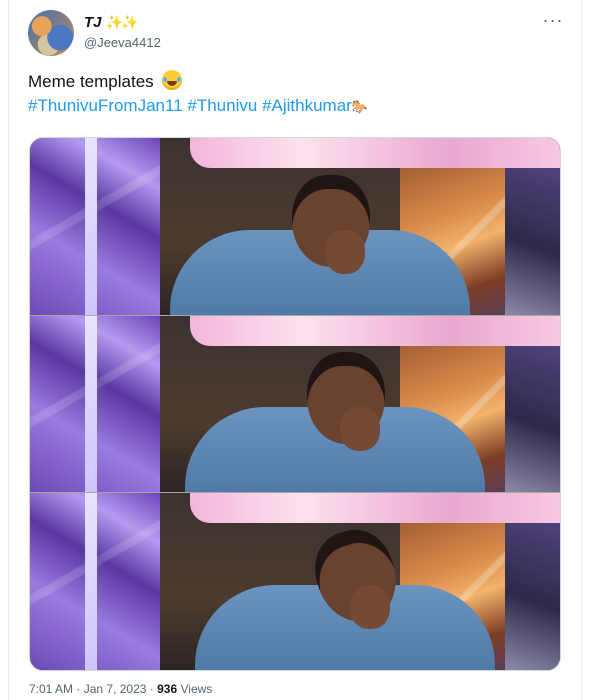 Image resolution: width=600 pixels, height=700 pixels. What do you see at coordinates (222, 105) in the screenshot?
I see `hashtag-thunivu: #Thunivu` at bounding box center [222, 105].